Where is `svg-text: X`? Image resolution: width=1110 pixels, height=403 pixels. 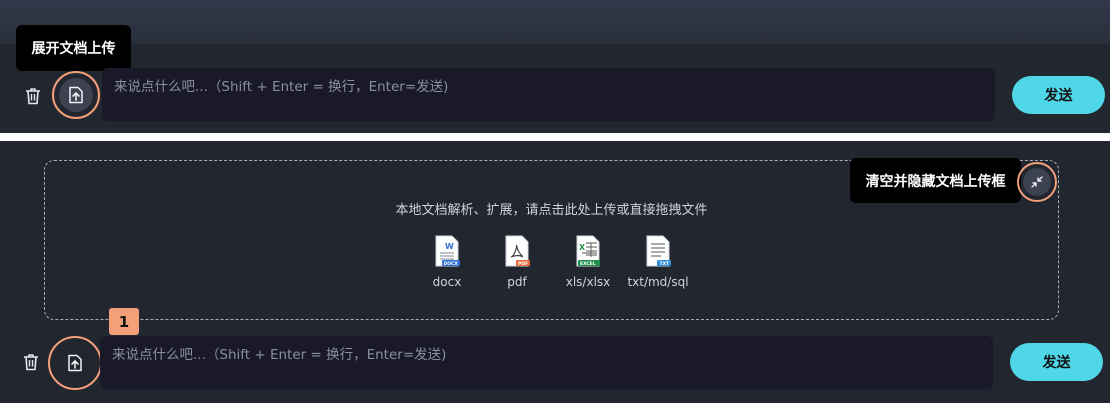 svg-text: X is located at coordinates (582, 247).